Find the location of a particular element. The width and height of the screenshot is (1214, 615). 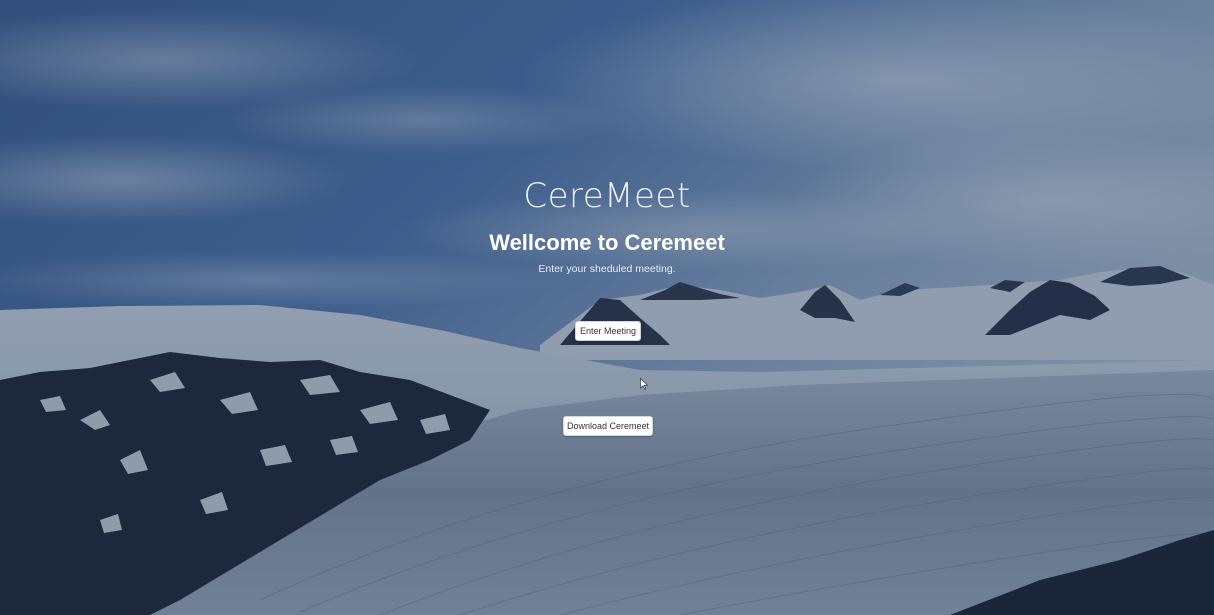

subtitle-text: Enter your sheduled meeting. is located at coordinates (607, 269).